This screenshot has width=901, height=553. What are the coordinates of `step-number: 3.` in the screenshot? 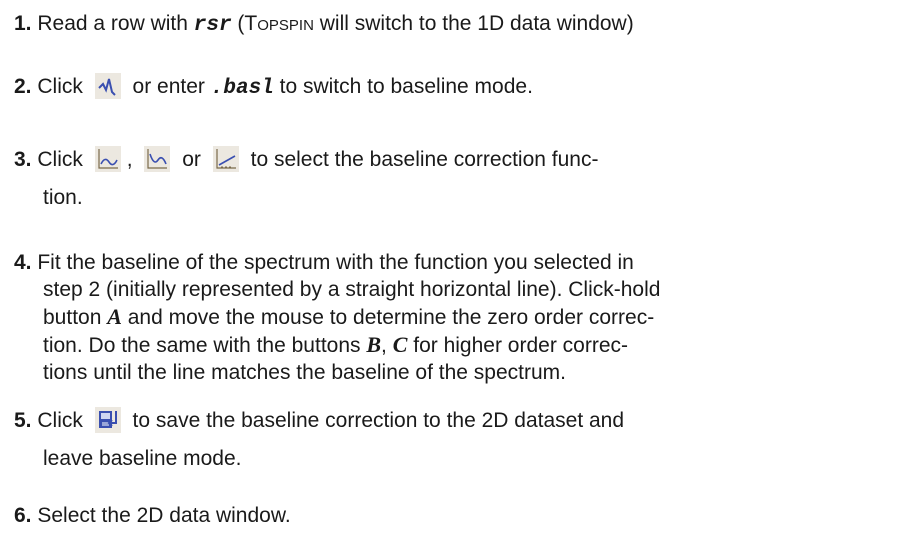 It's located at (23, 159).